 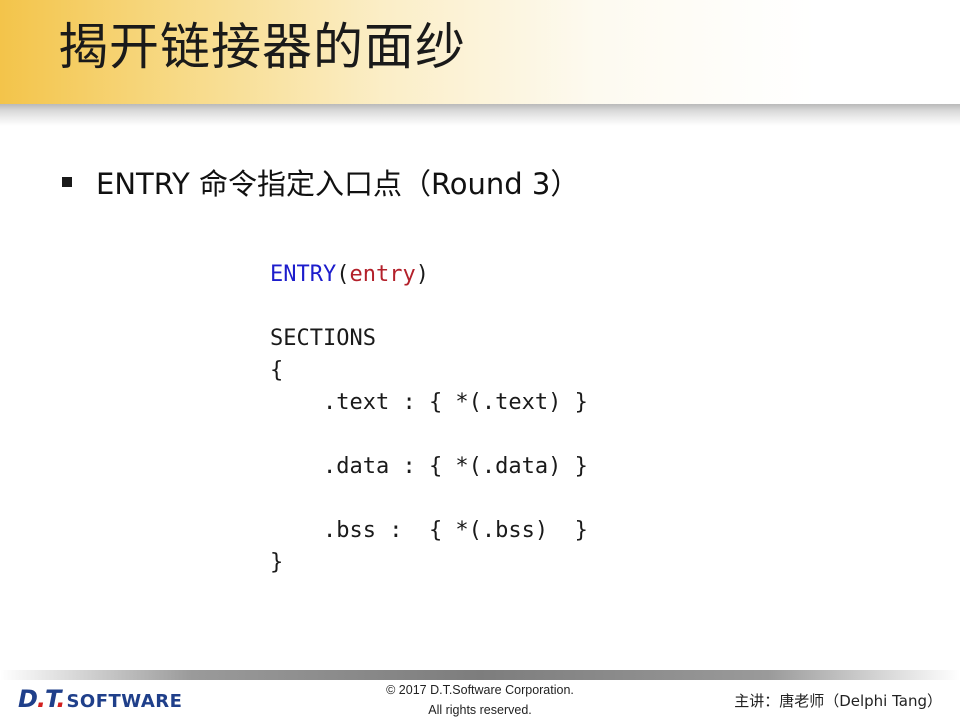 What do you see at coordinates (838, 701) in the screenshot?
I see `presenter-credit: 主讲：唐老师（Delphi Tang）` at bounding box center [838, 701].